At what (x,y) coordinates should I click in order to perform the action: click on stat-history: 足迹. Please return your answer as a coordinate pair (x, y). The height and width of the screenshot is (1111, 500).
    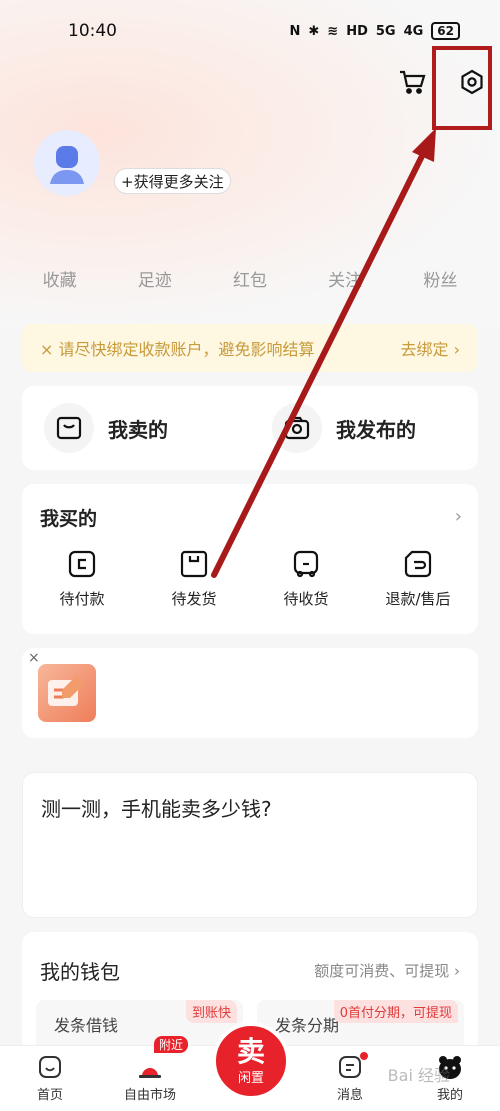
    Looking at the image, I should click on (155, 278).